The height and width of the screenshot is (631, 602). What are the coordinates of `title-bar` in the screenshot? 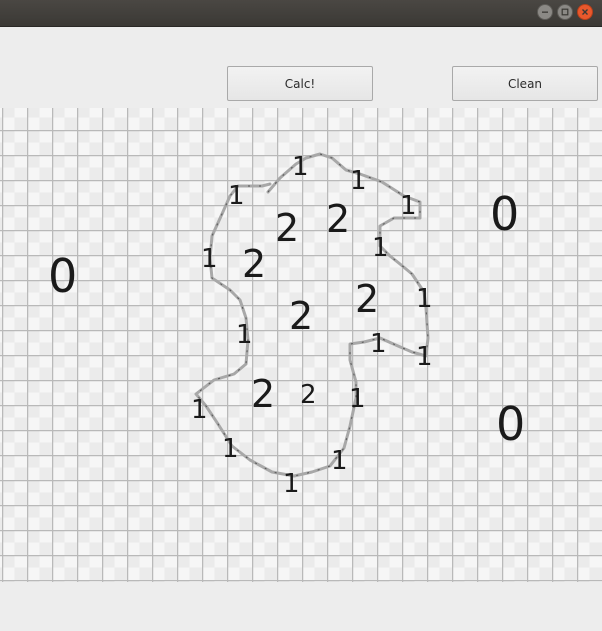 It's located at (301, 13).